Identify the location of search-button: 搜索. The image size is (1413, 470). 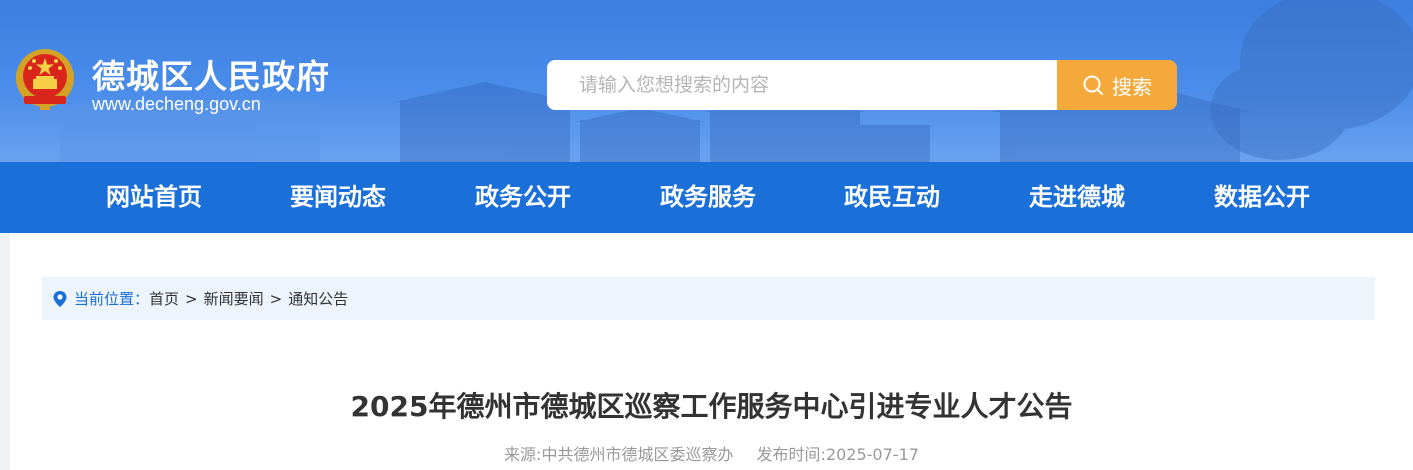
(1117, 85).